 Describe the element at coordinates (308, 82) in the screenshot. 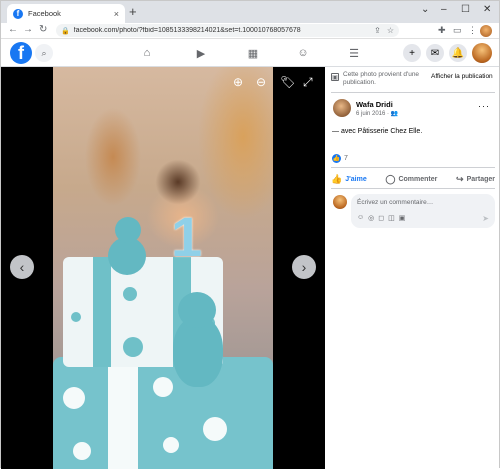

I see `fullscreen-icon: ⤢` at that location.